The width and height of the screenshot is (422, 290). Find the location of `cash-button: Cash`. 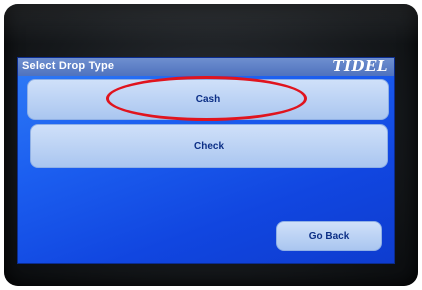

cash-button: Cash is located at coordinates (208, 99).